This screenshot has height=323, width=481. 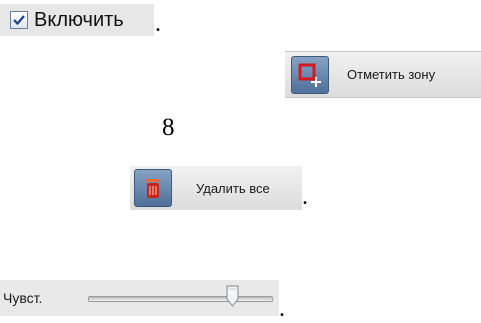 What do you see at coordinates (23, 298) in the screenshot?
I see `sensitivity-label: Чувст.` at bounding box center [23, 298].